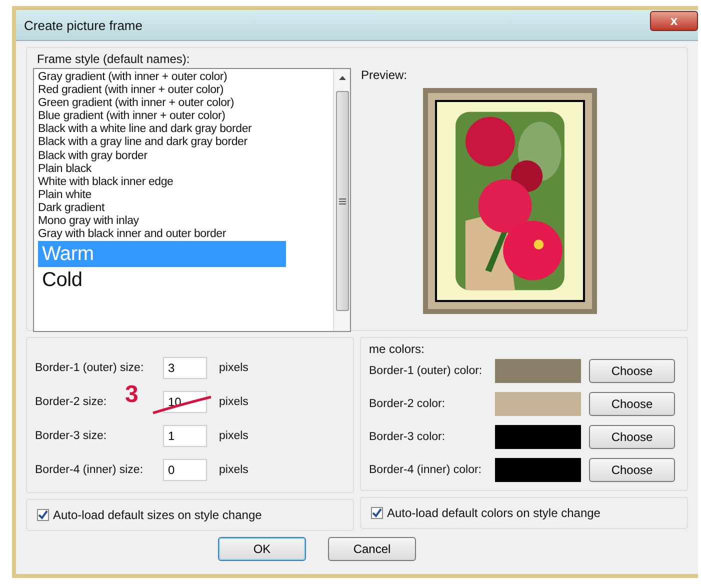 The height and width of the screenshot is (584, 701). I want to click on list-item: White with black inner edge, so click(185, 182).